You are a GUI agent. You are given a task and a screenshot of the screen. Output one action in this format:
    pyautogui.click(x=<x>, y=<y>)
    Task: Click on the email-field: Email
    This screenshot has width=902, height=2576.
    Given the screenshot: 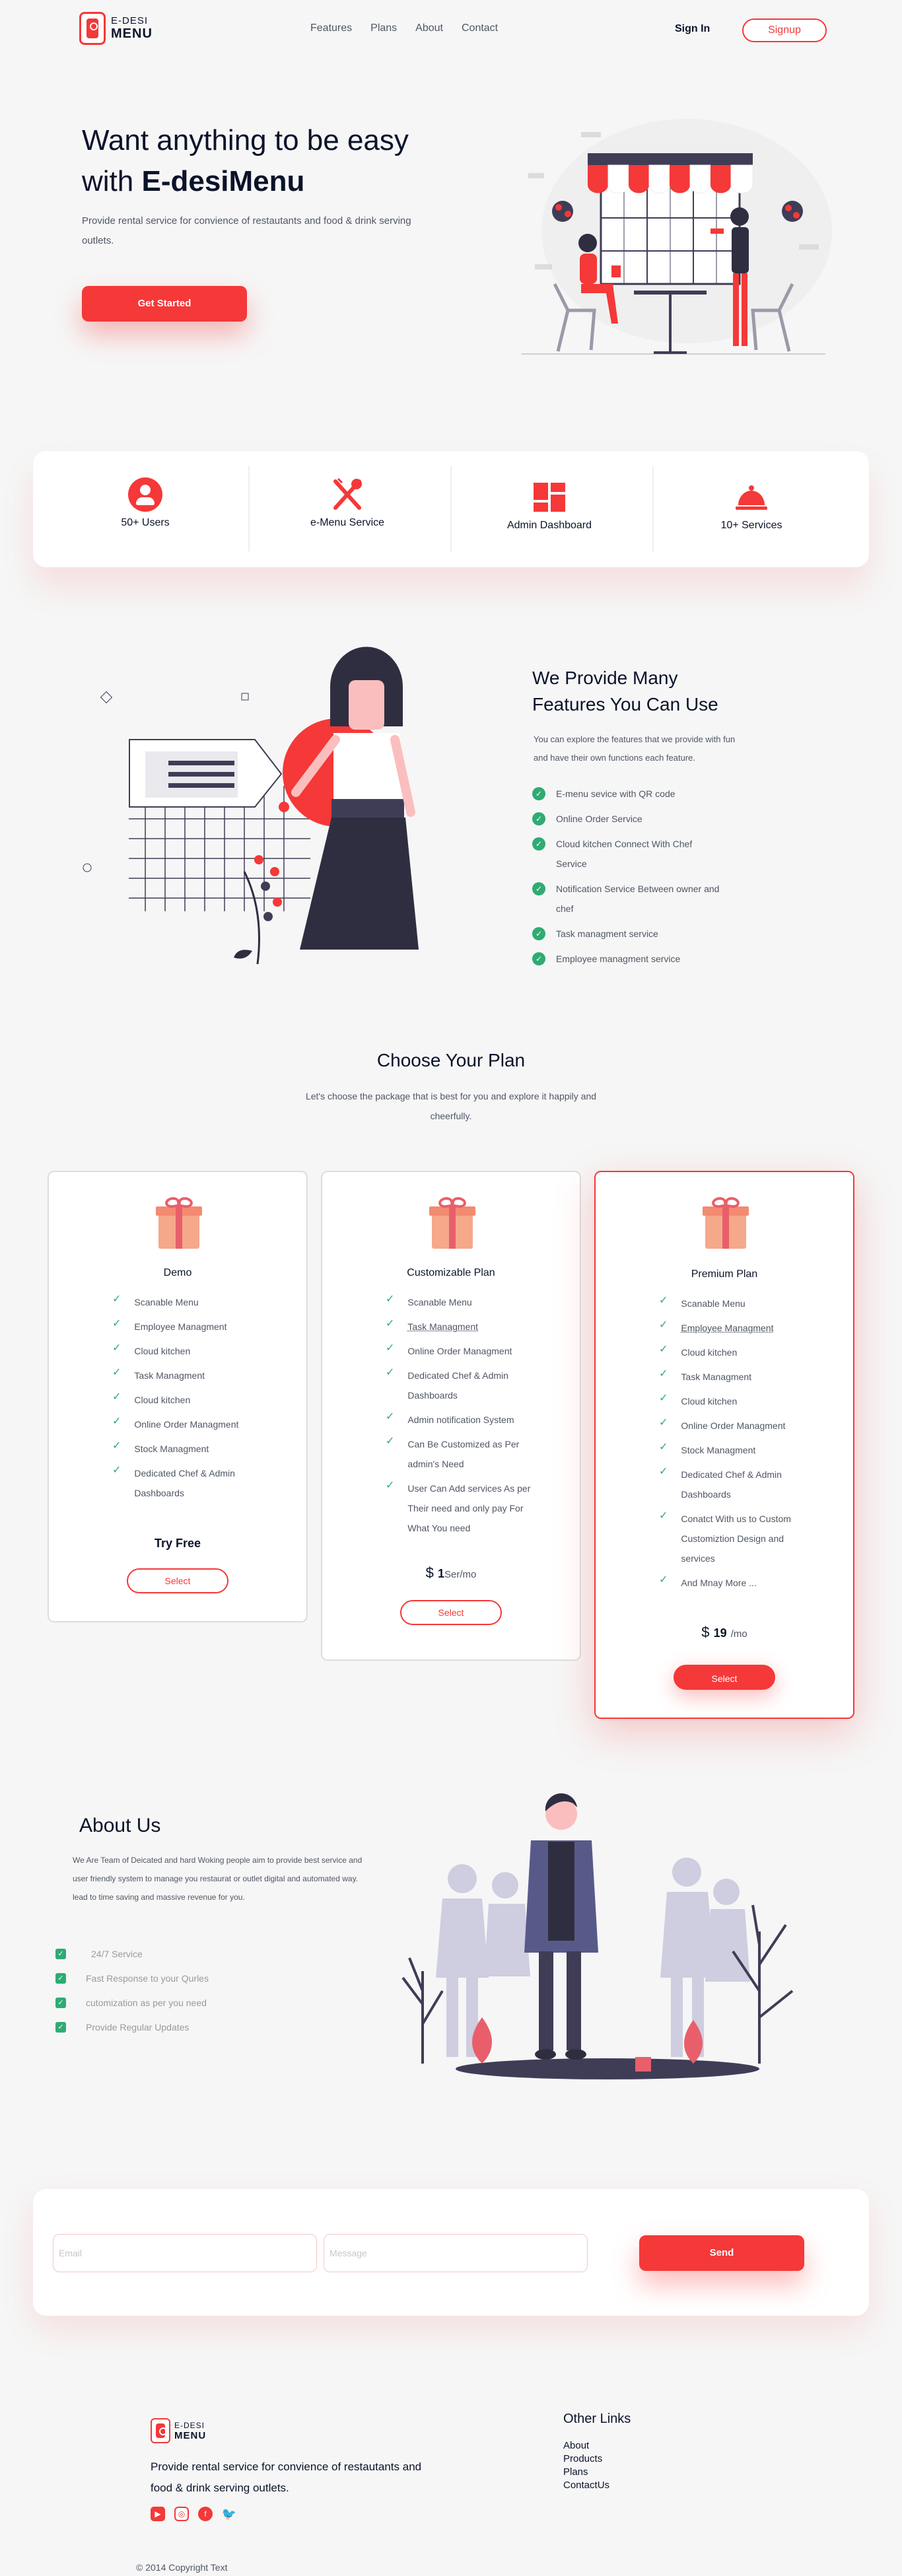 What is the action you would take?
    pyautogui.click(x=185, y=2253)
    